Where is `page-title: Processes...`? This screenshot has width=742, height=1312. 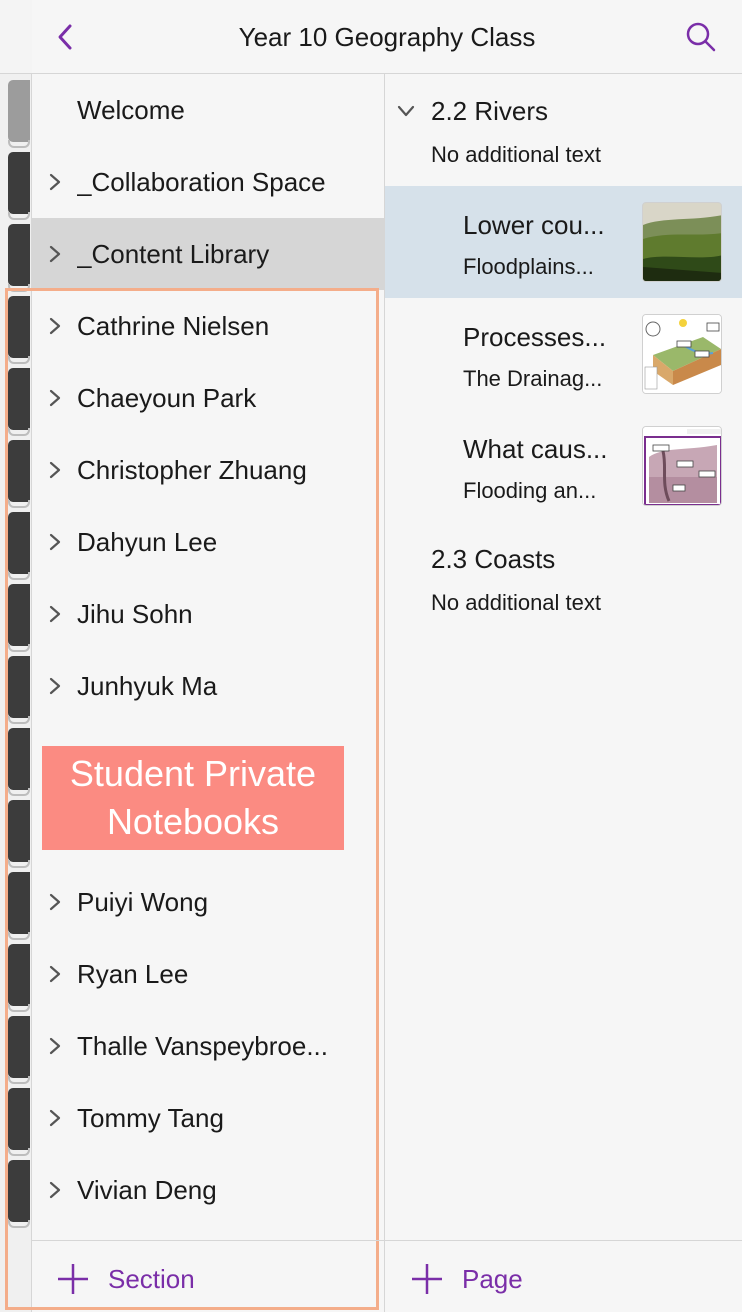
page-title: Processes... is located at coordinates (535, 337).